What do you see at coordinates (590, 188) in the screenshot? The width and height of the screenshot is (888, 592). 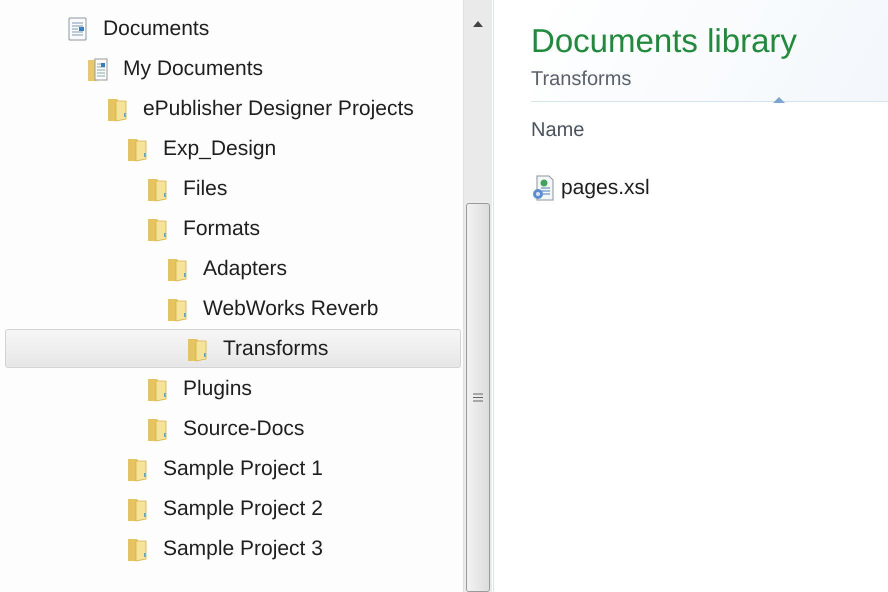 I see `file-item: pages.xsl` at bounding box center [590, 188].